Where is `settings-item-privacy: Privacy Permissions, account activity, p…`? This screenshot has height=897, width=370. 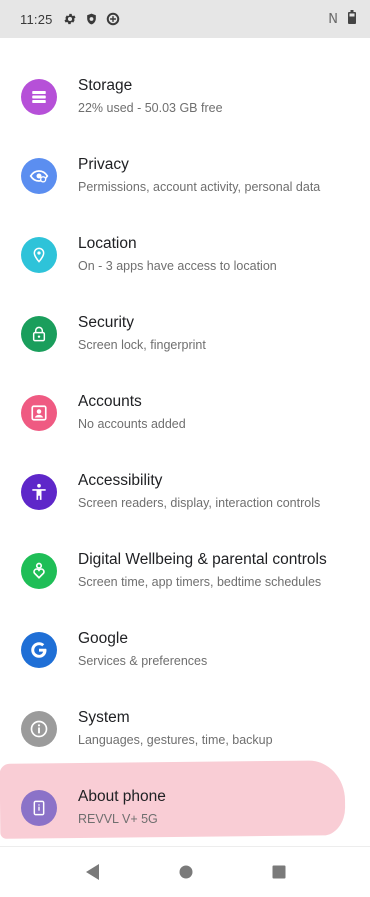 settings-item-privacy: Privacy Permissions, account activity, p… is located at coordinates (185, 175).